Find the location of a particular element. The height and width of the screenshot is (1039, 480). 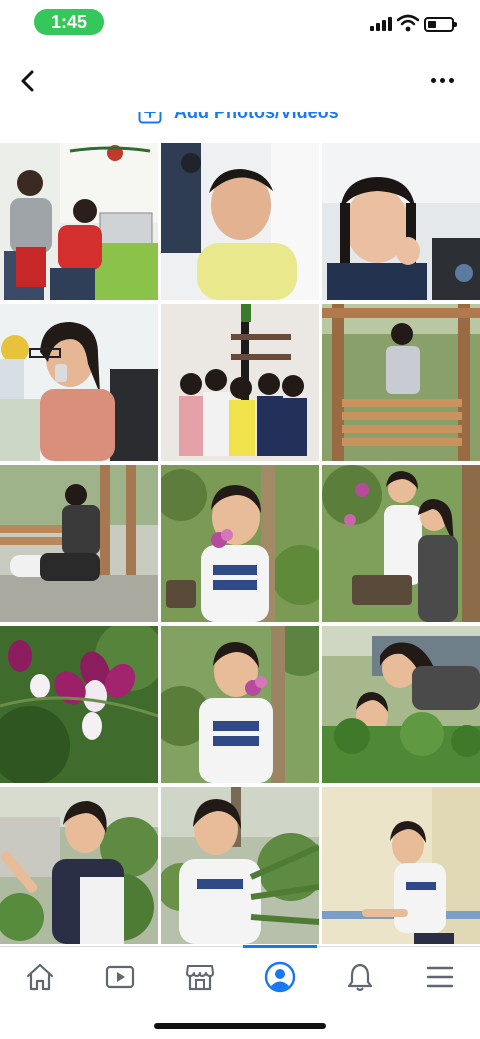

status-time: 1:45 is located at coordinates (69, 22).